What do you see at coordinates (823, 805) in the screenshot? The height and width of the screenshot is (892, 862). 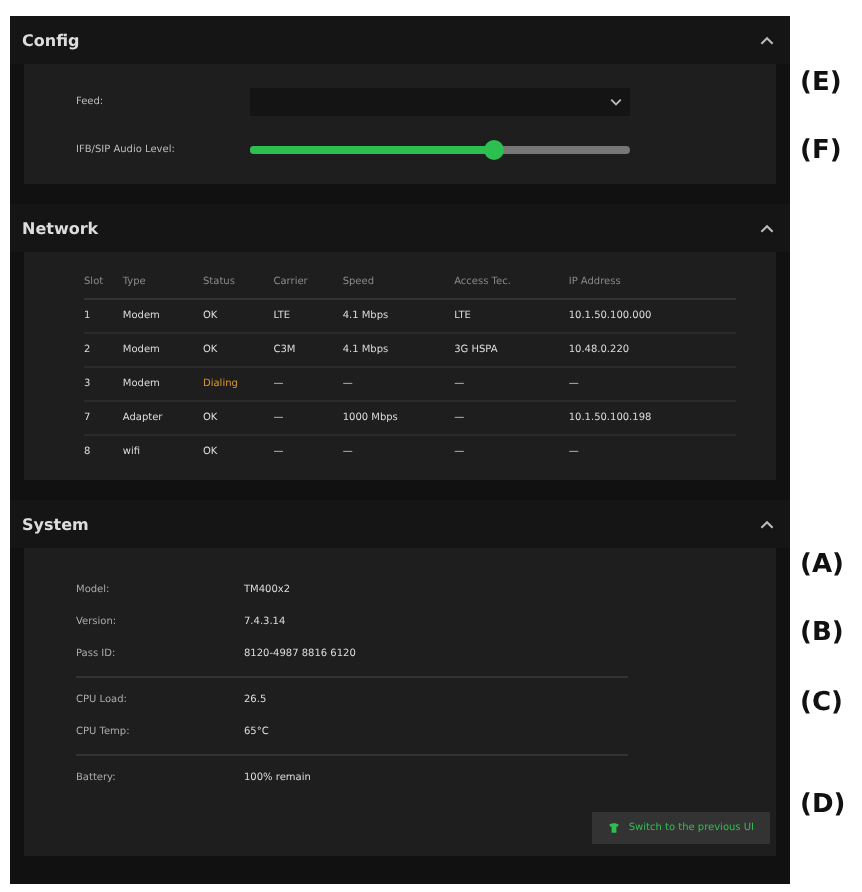 I see `callout-label: (D)` at bounding box center [823, 805].